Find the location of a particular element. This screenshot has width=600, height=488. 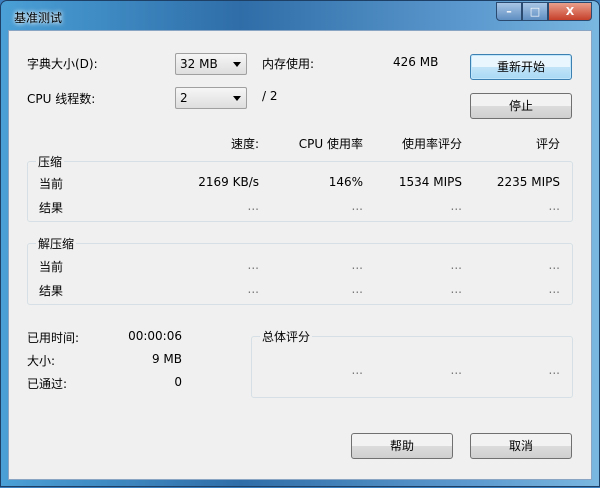

col-cpu-usage: CPU 使用率 is located at coordinates (330, 144).